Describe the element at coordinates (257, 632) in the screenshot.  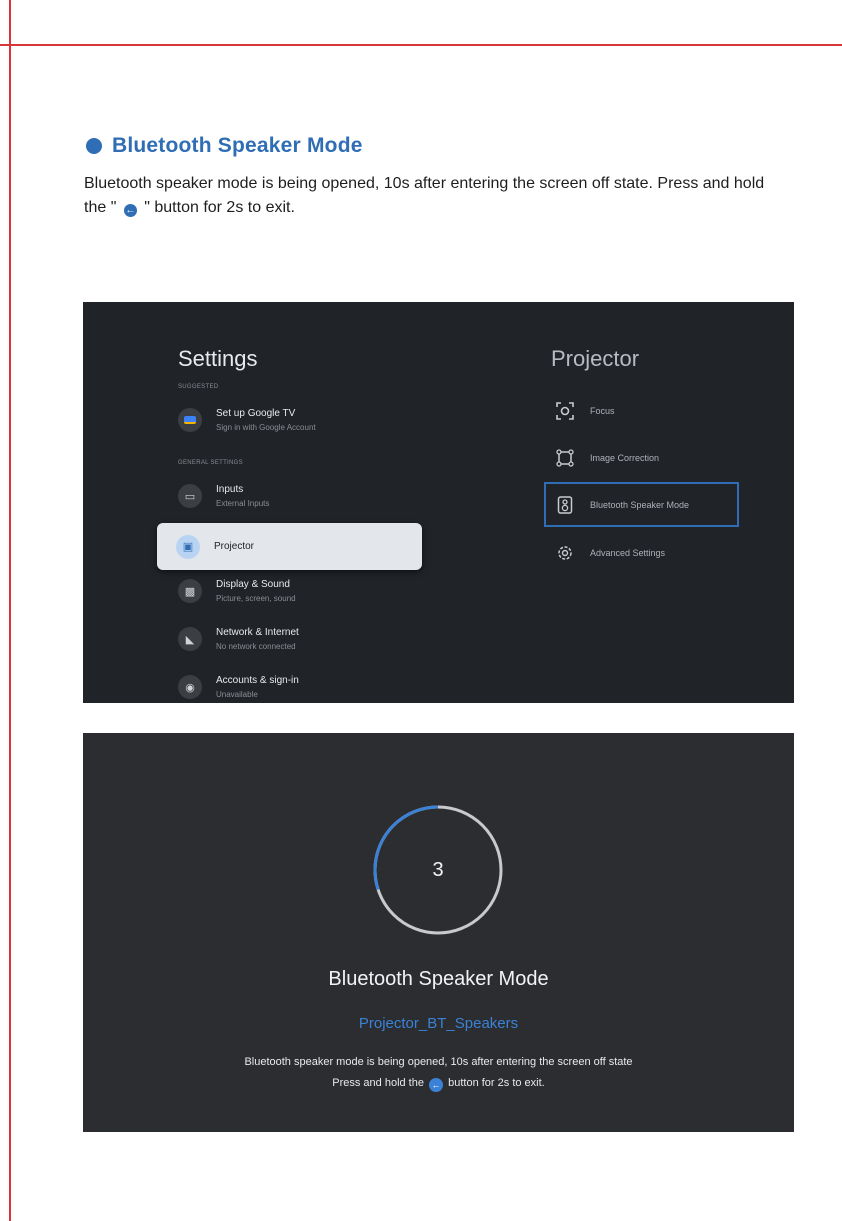
I see `item-title: Network & Internet` at that location.